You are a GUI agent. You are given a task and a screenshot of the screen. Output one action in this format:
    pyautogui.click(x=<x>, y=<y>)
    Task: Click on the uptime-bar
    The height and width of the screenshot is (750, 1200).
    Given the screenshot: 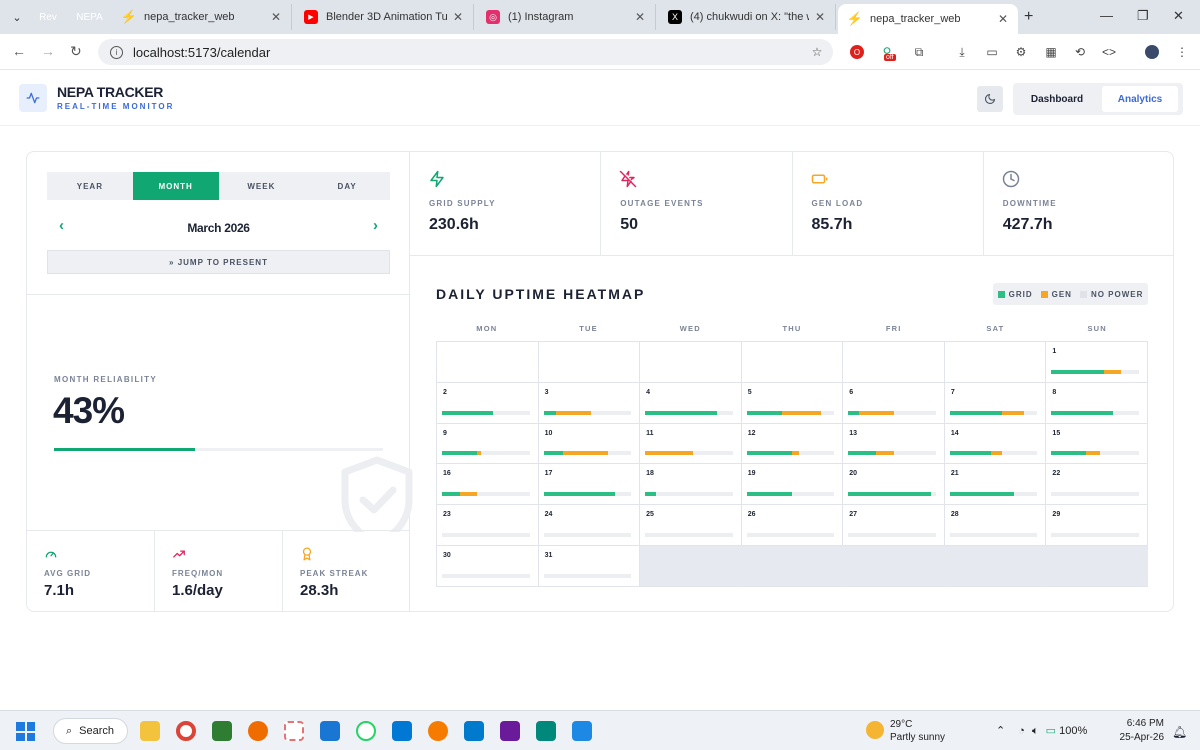 What is the action you would take?
    pyautogui.click(x=689, y=453)
    